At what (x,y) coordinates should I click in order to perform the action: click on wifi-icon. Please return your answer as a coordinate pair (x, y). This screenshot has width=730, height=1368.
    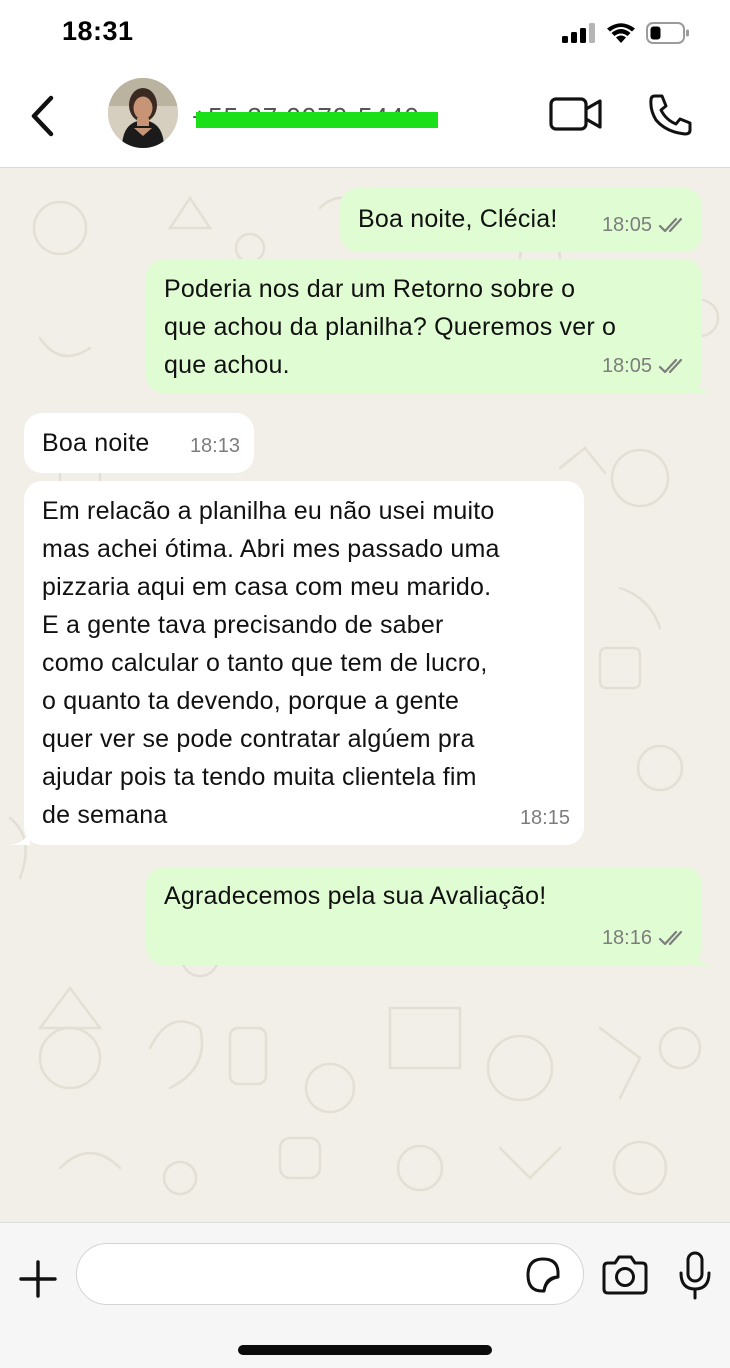
    Looking at the image, I should click on (621, 33).